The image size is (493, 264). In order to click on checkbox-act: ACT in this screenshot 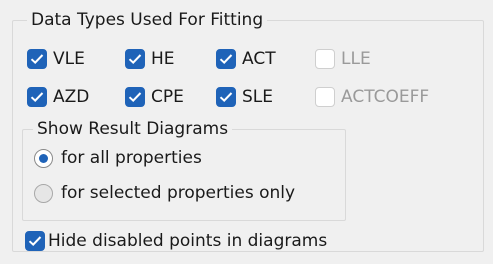, I will do `click(246, 59)`.